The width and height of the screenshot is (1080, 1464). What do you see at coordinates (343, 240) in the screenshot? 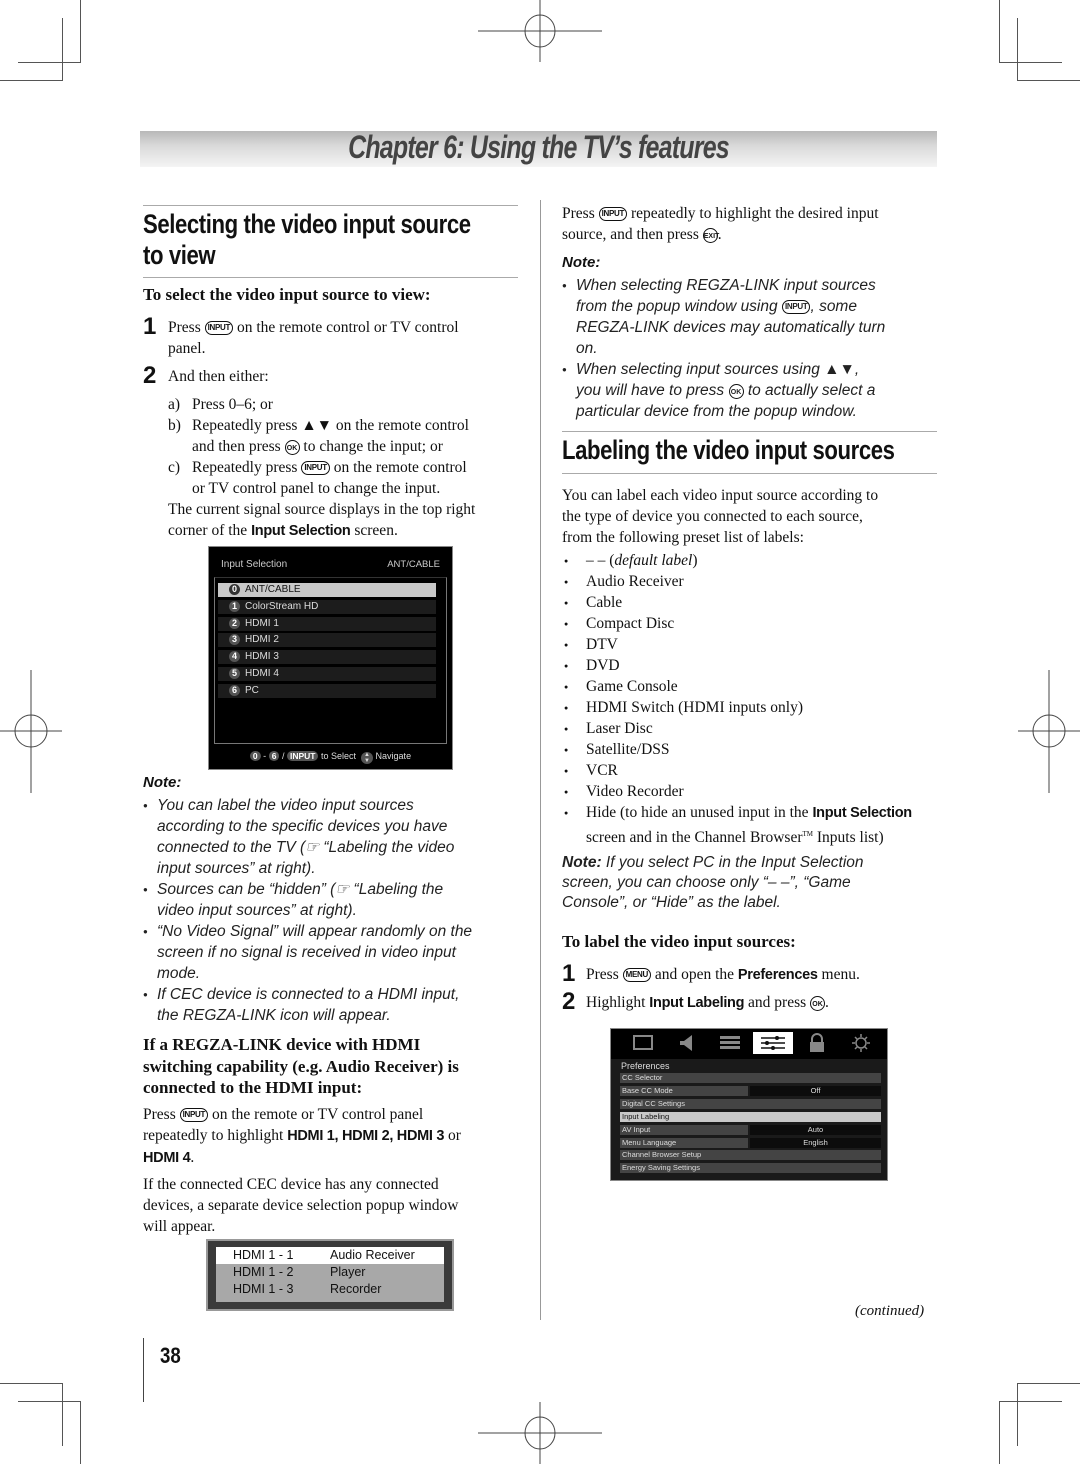
I see `section-title-select-input: Selecting the video input source to view` at bounding box center [343, 240].